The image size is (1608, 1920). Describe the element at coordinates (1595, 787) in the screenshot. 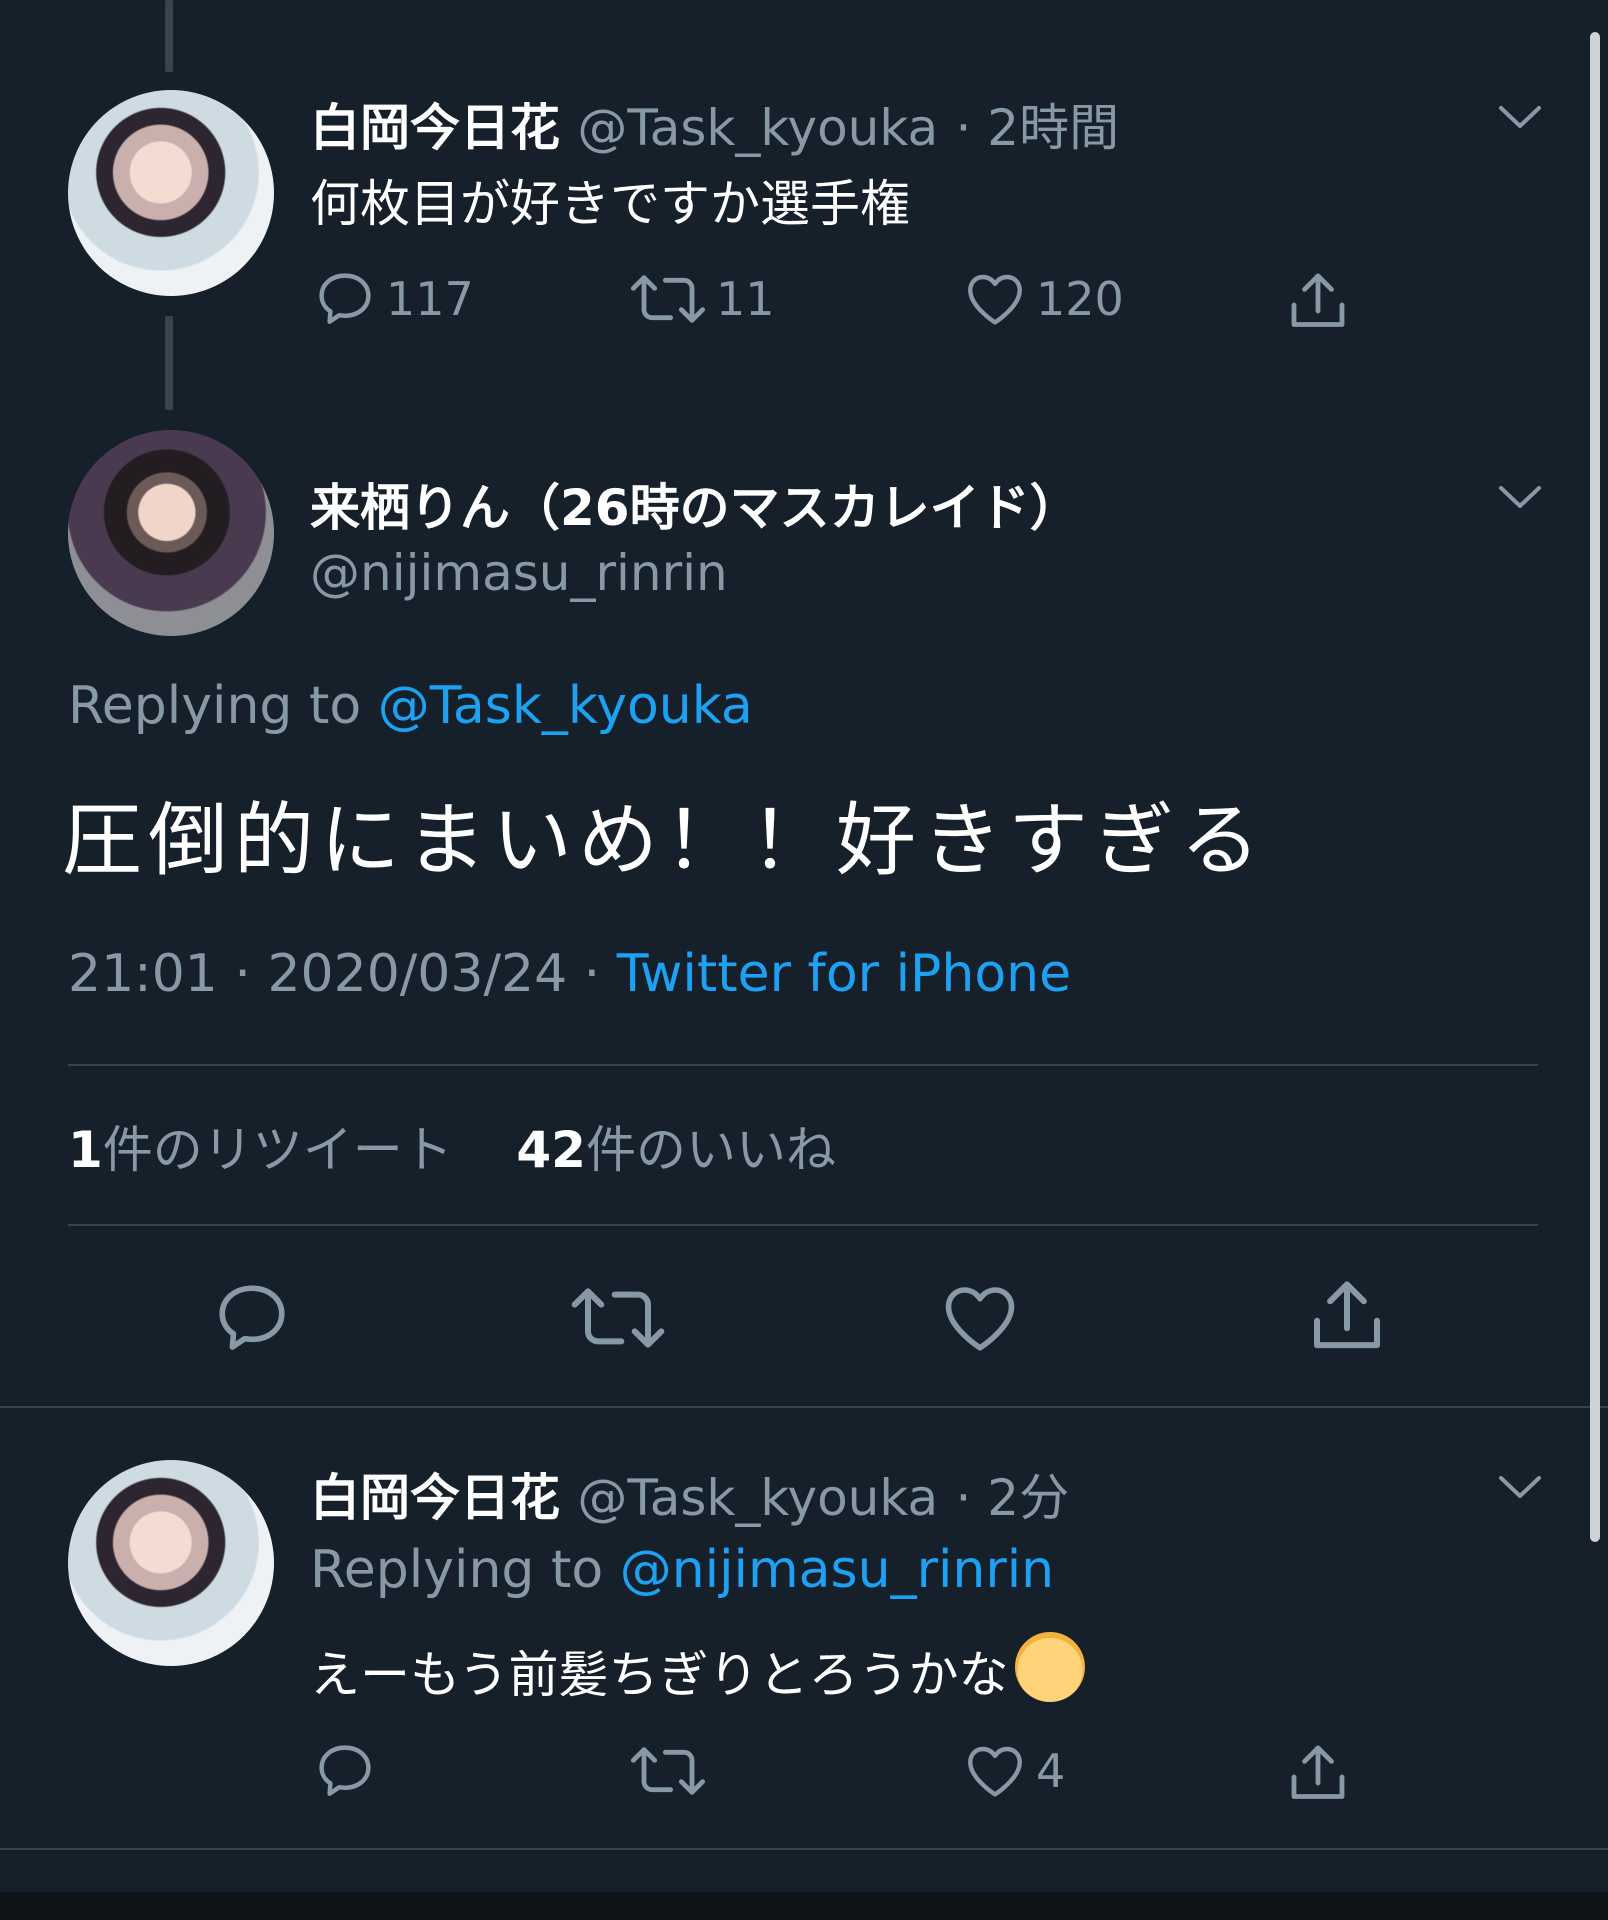

I see `scrollbar` at that location.